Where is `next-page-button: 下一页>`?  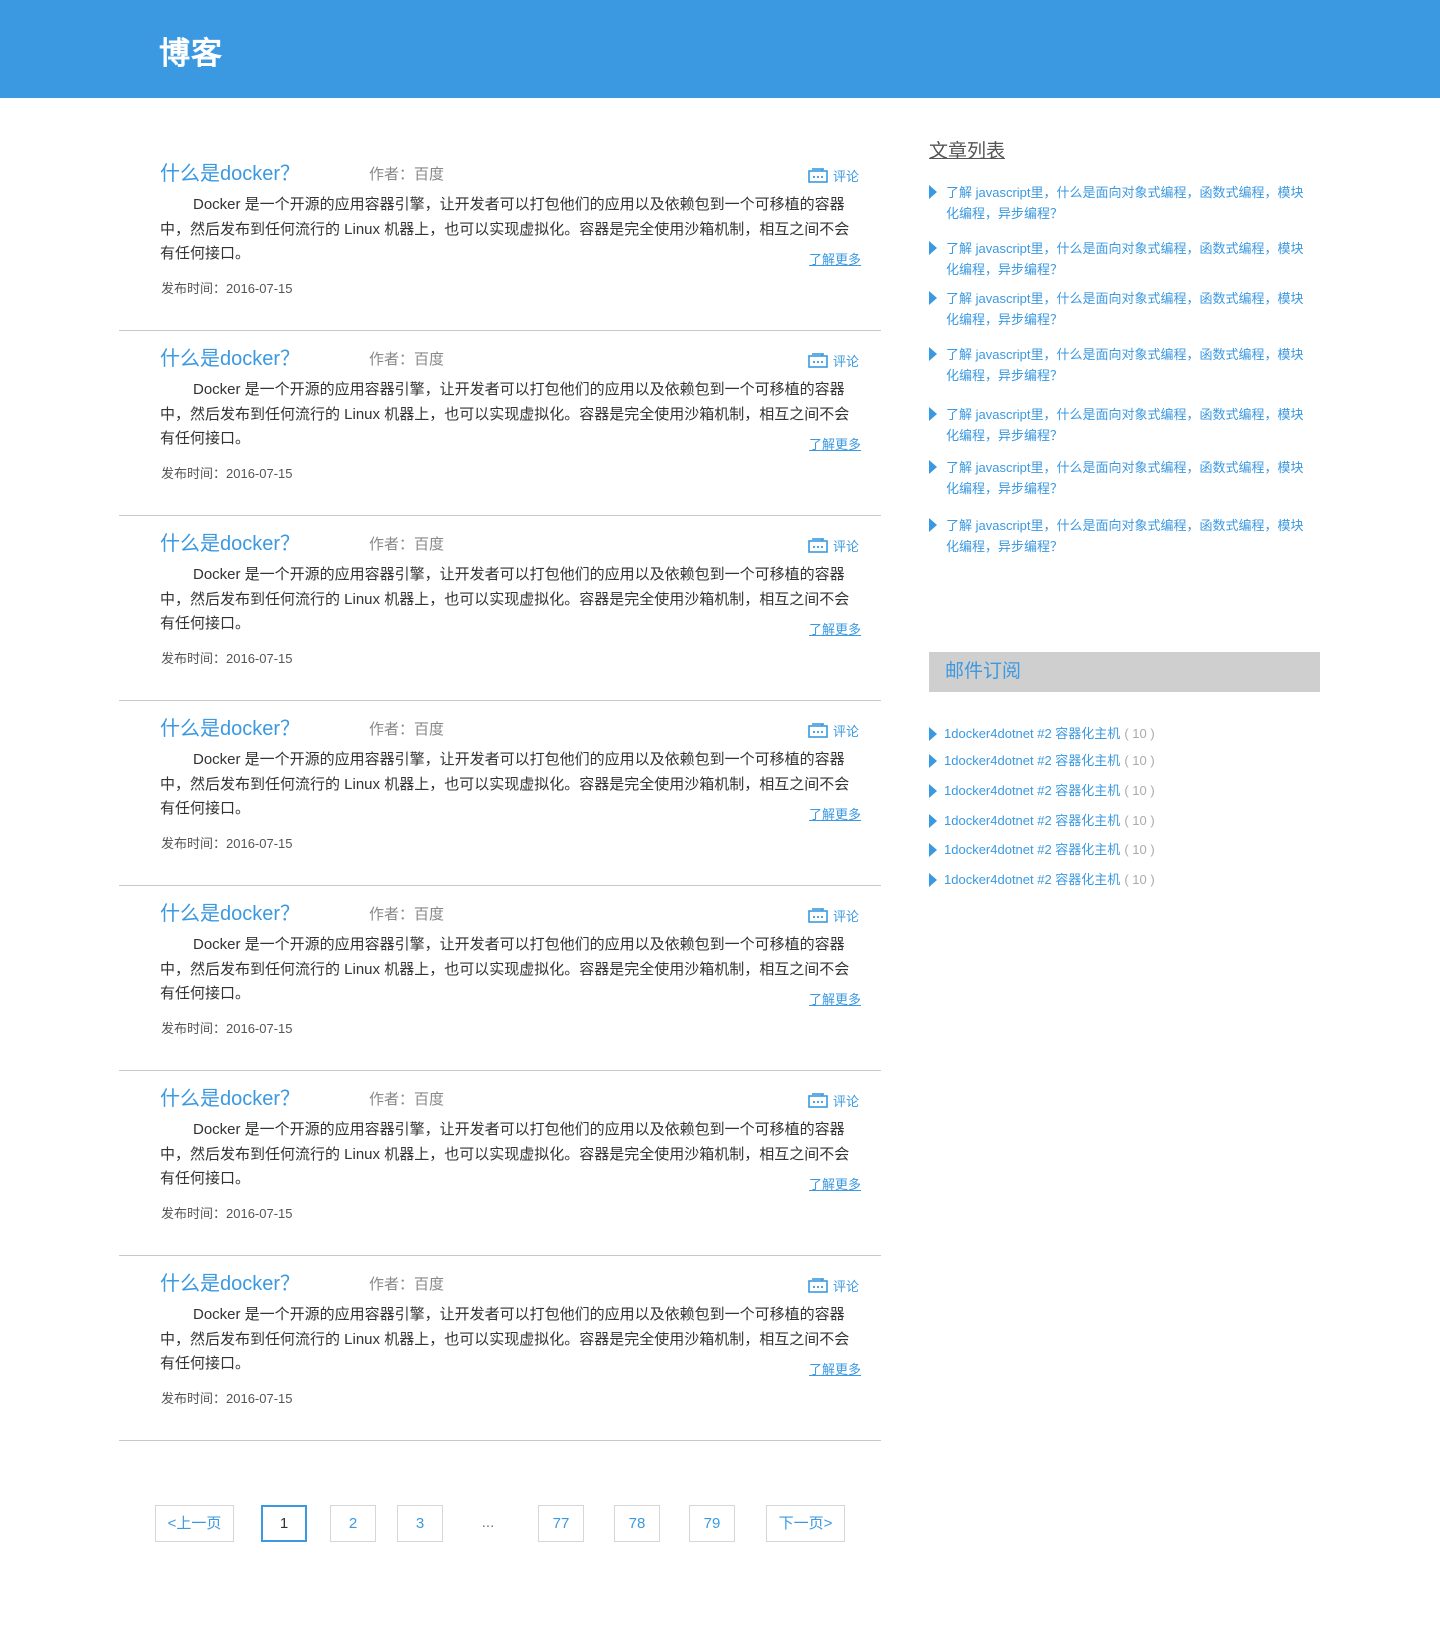
next-page-button: 下一页> is located at coordinates (805, 1523).